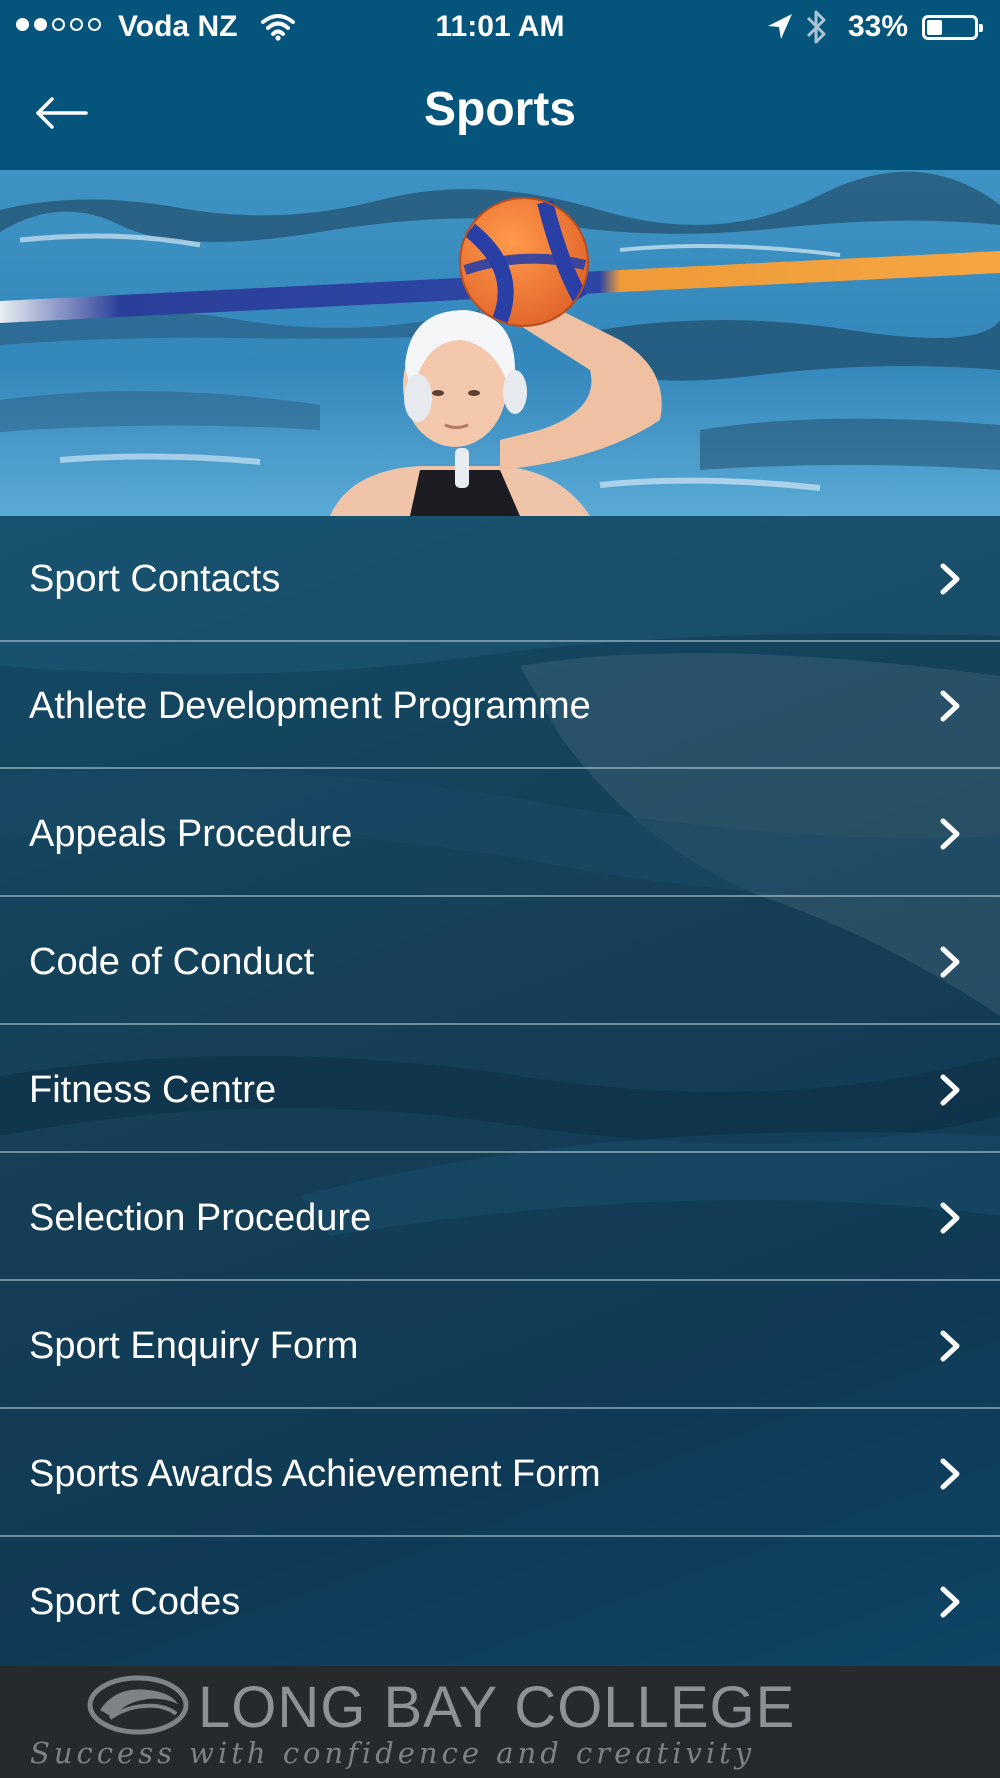 This screenshot has height=1778, width=1000. Describe the element at coordinates (499, 109) in the screenshot. I see `page-title: Sports` at that location.